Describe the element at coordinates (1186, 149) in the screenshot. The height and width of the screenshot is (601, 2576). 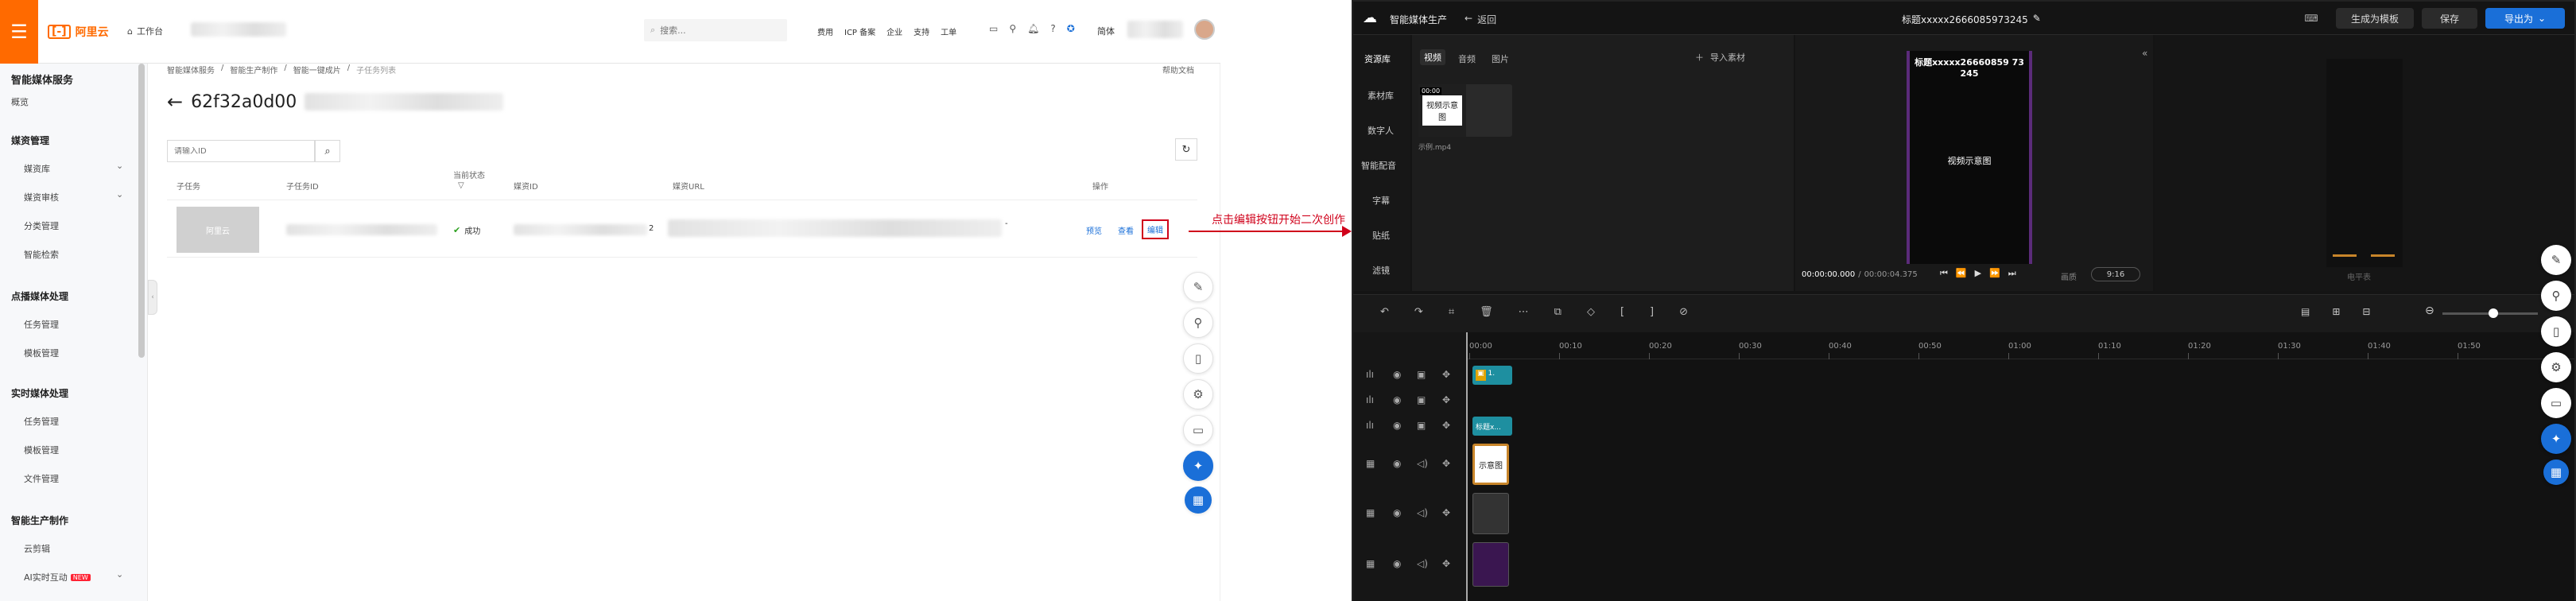
I see `refresh-button: ↻` at that location.